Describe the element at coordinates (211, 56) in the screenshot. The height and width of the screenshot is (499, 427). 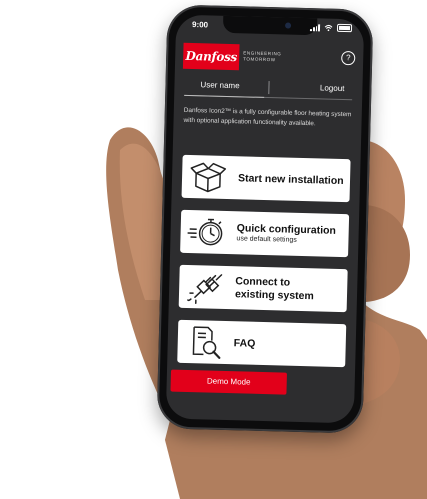
I see `danfoss-logo: Danfoss` at that location.